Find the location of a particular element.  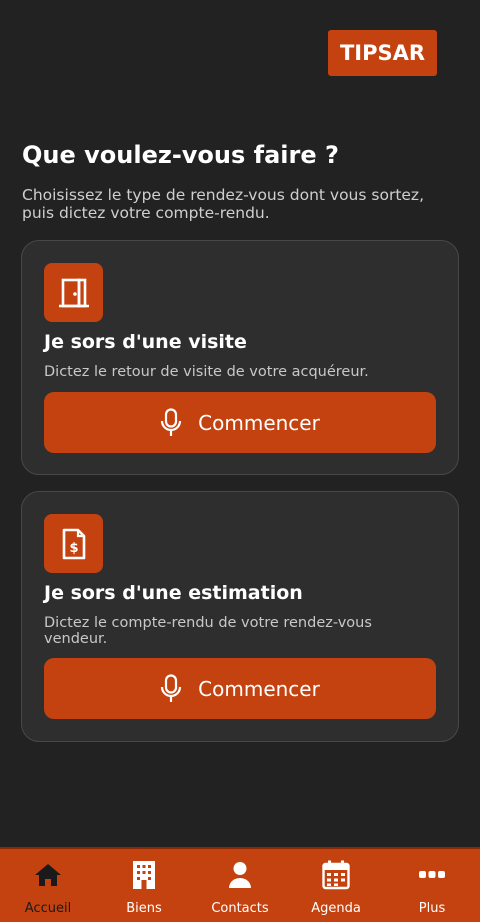

visit-card-title: Je sors d'une visite is located at coordinates (145, 342).